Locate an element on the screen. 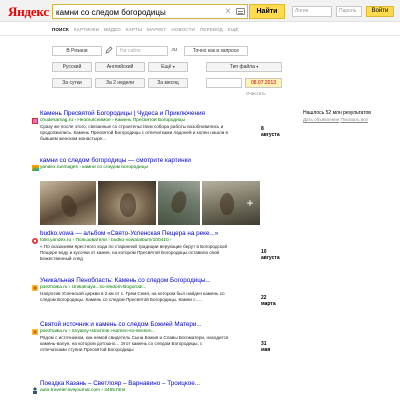 The width and height of the screenshot is (400, 400). filter-row-language: Русский Английский Ещё ▾ Тип файла ▾ is located at coordinates (167, 67).